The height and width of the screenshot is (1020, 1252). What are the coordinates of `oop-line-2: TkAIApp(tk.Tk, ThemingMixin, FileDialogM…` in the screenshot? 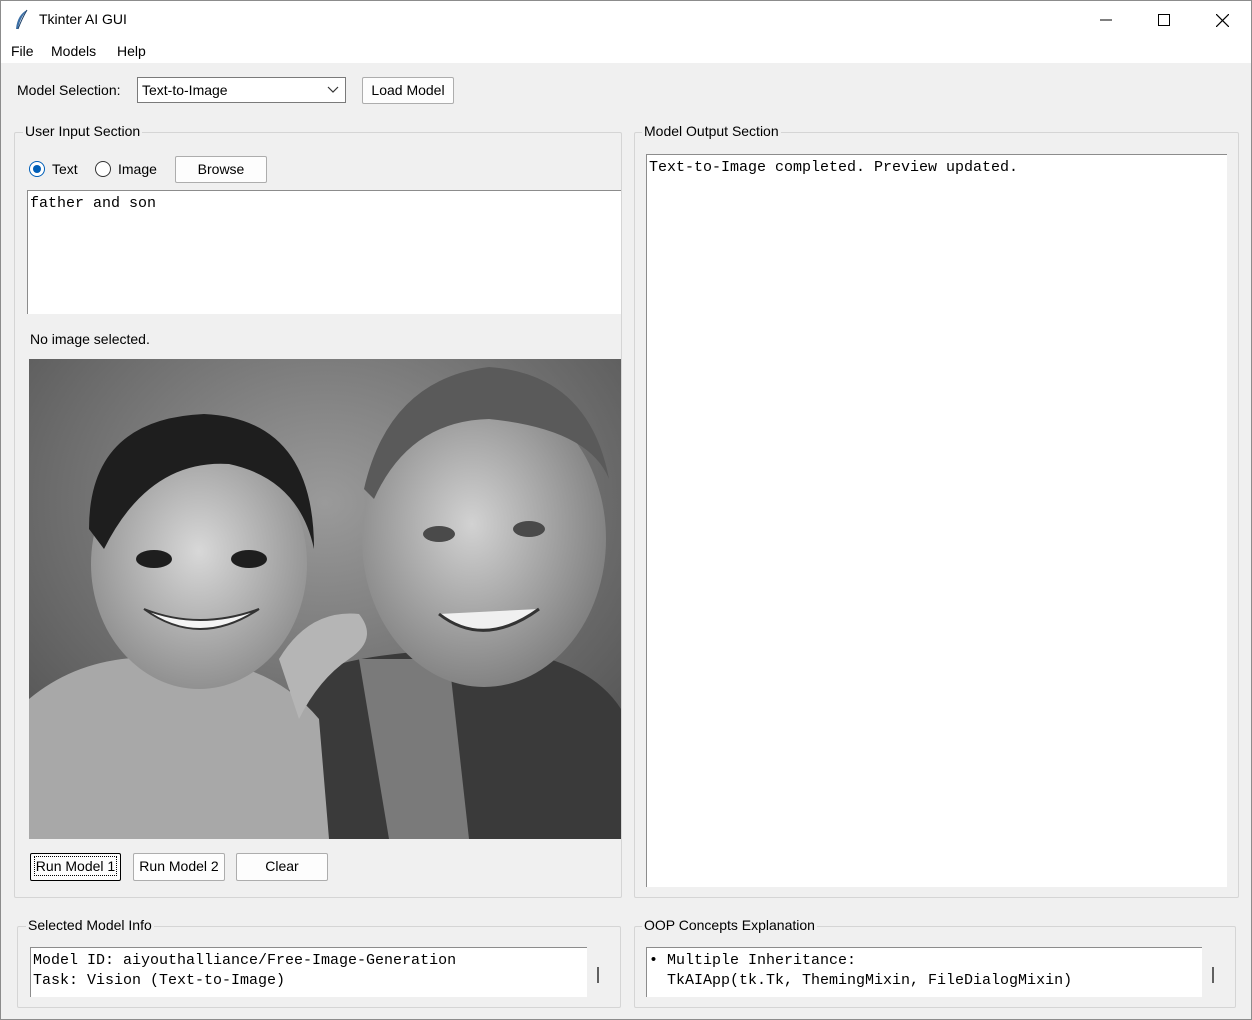 It's located at (861, 980).